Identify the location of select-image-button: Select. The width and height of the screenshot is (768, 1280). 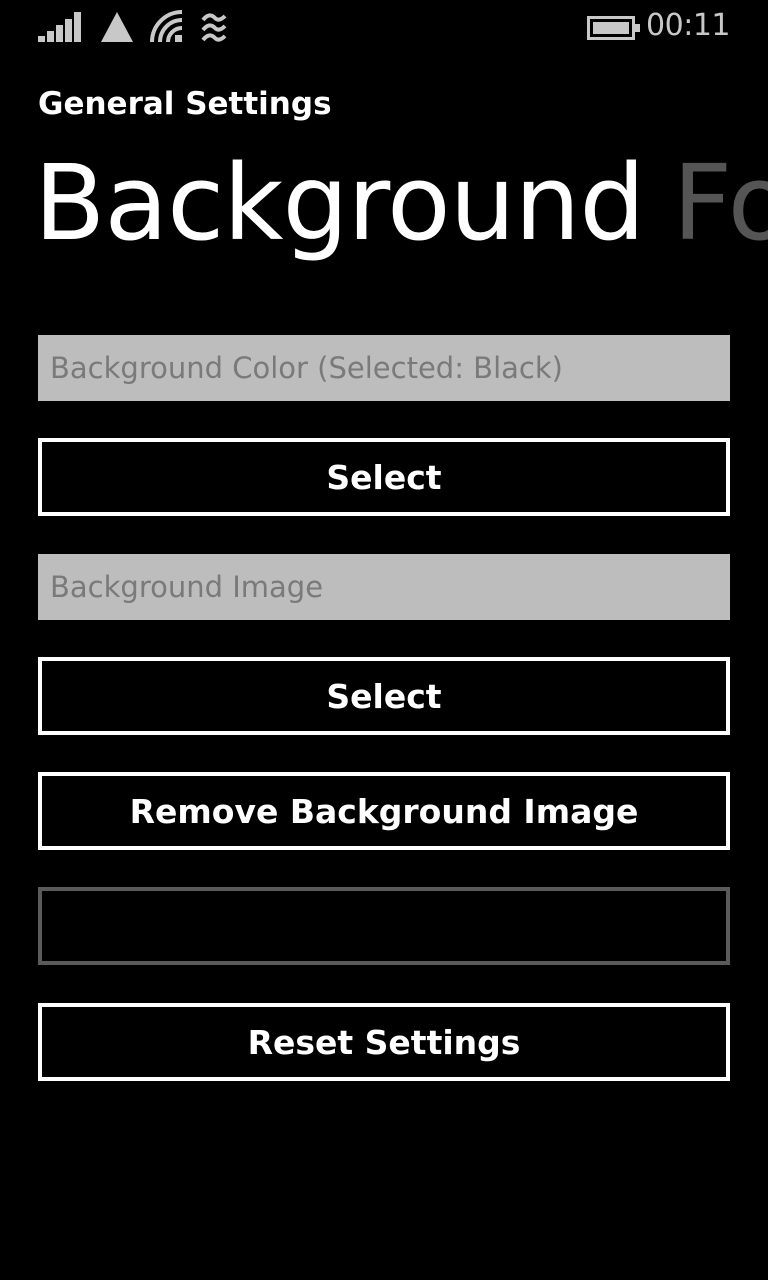
(384, 696).